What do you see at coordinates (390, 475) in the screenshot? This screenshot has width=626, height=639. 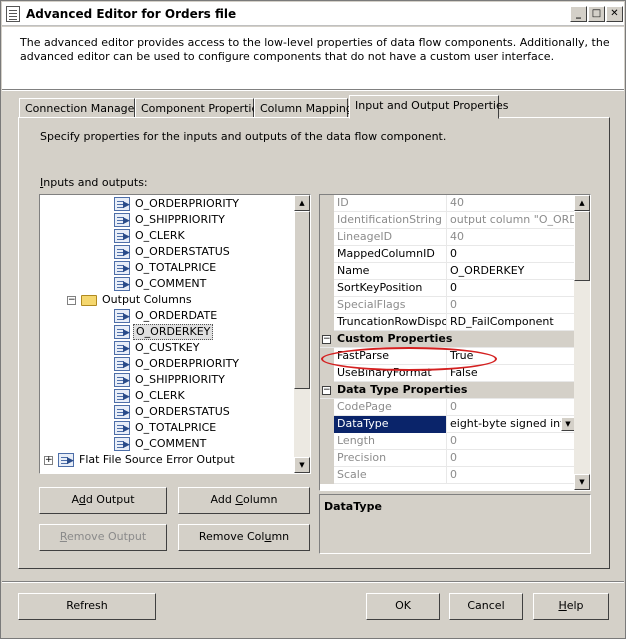 I see `property-name: Scale` at bounding box center [390, 475].